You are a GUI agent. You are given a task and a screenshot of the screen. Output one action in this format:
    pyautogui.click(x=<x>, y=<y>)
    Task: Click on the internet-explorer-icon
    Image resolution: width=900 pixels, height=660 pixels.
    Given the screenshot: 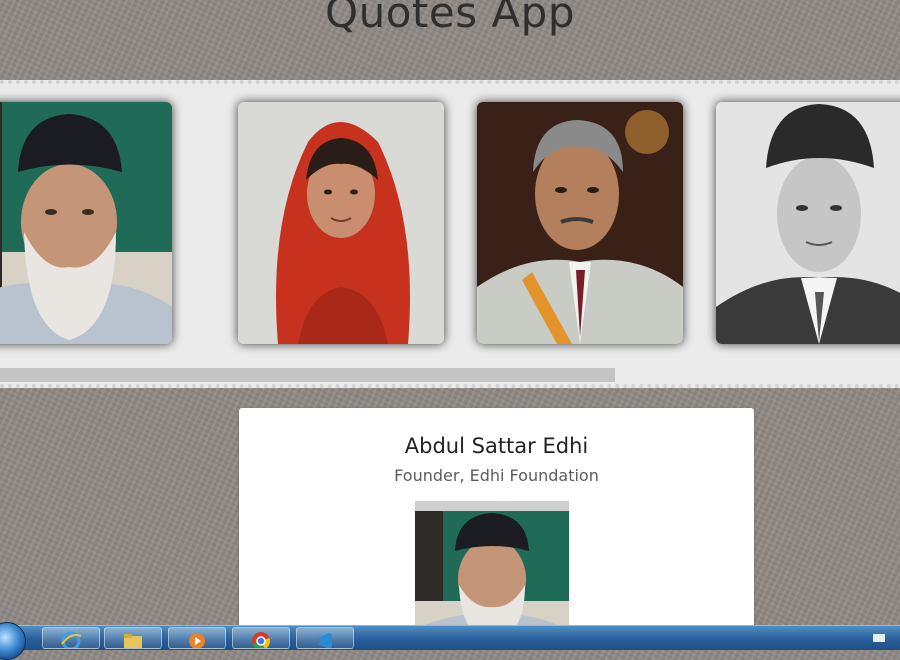 What is the action you would take?
    pyautogui.click(x=71, y=639)
    